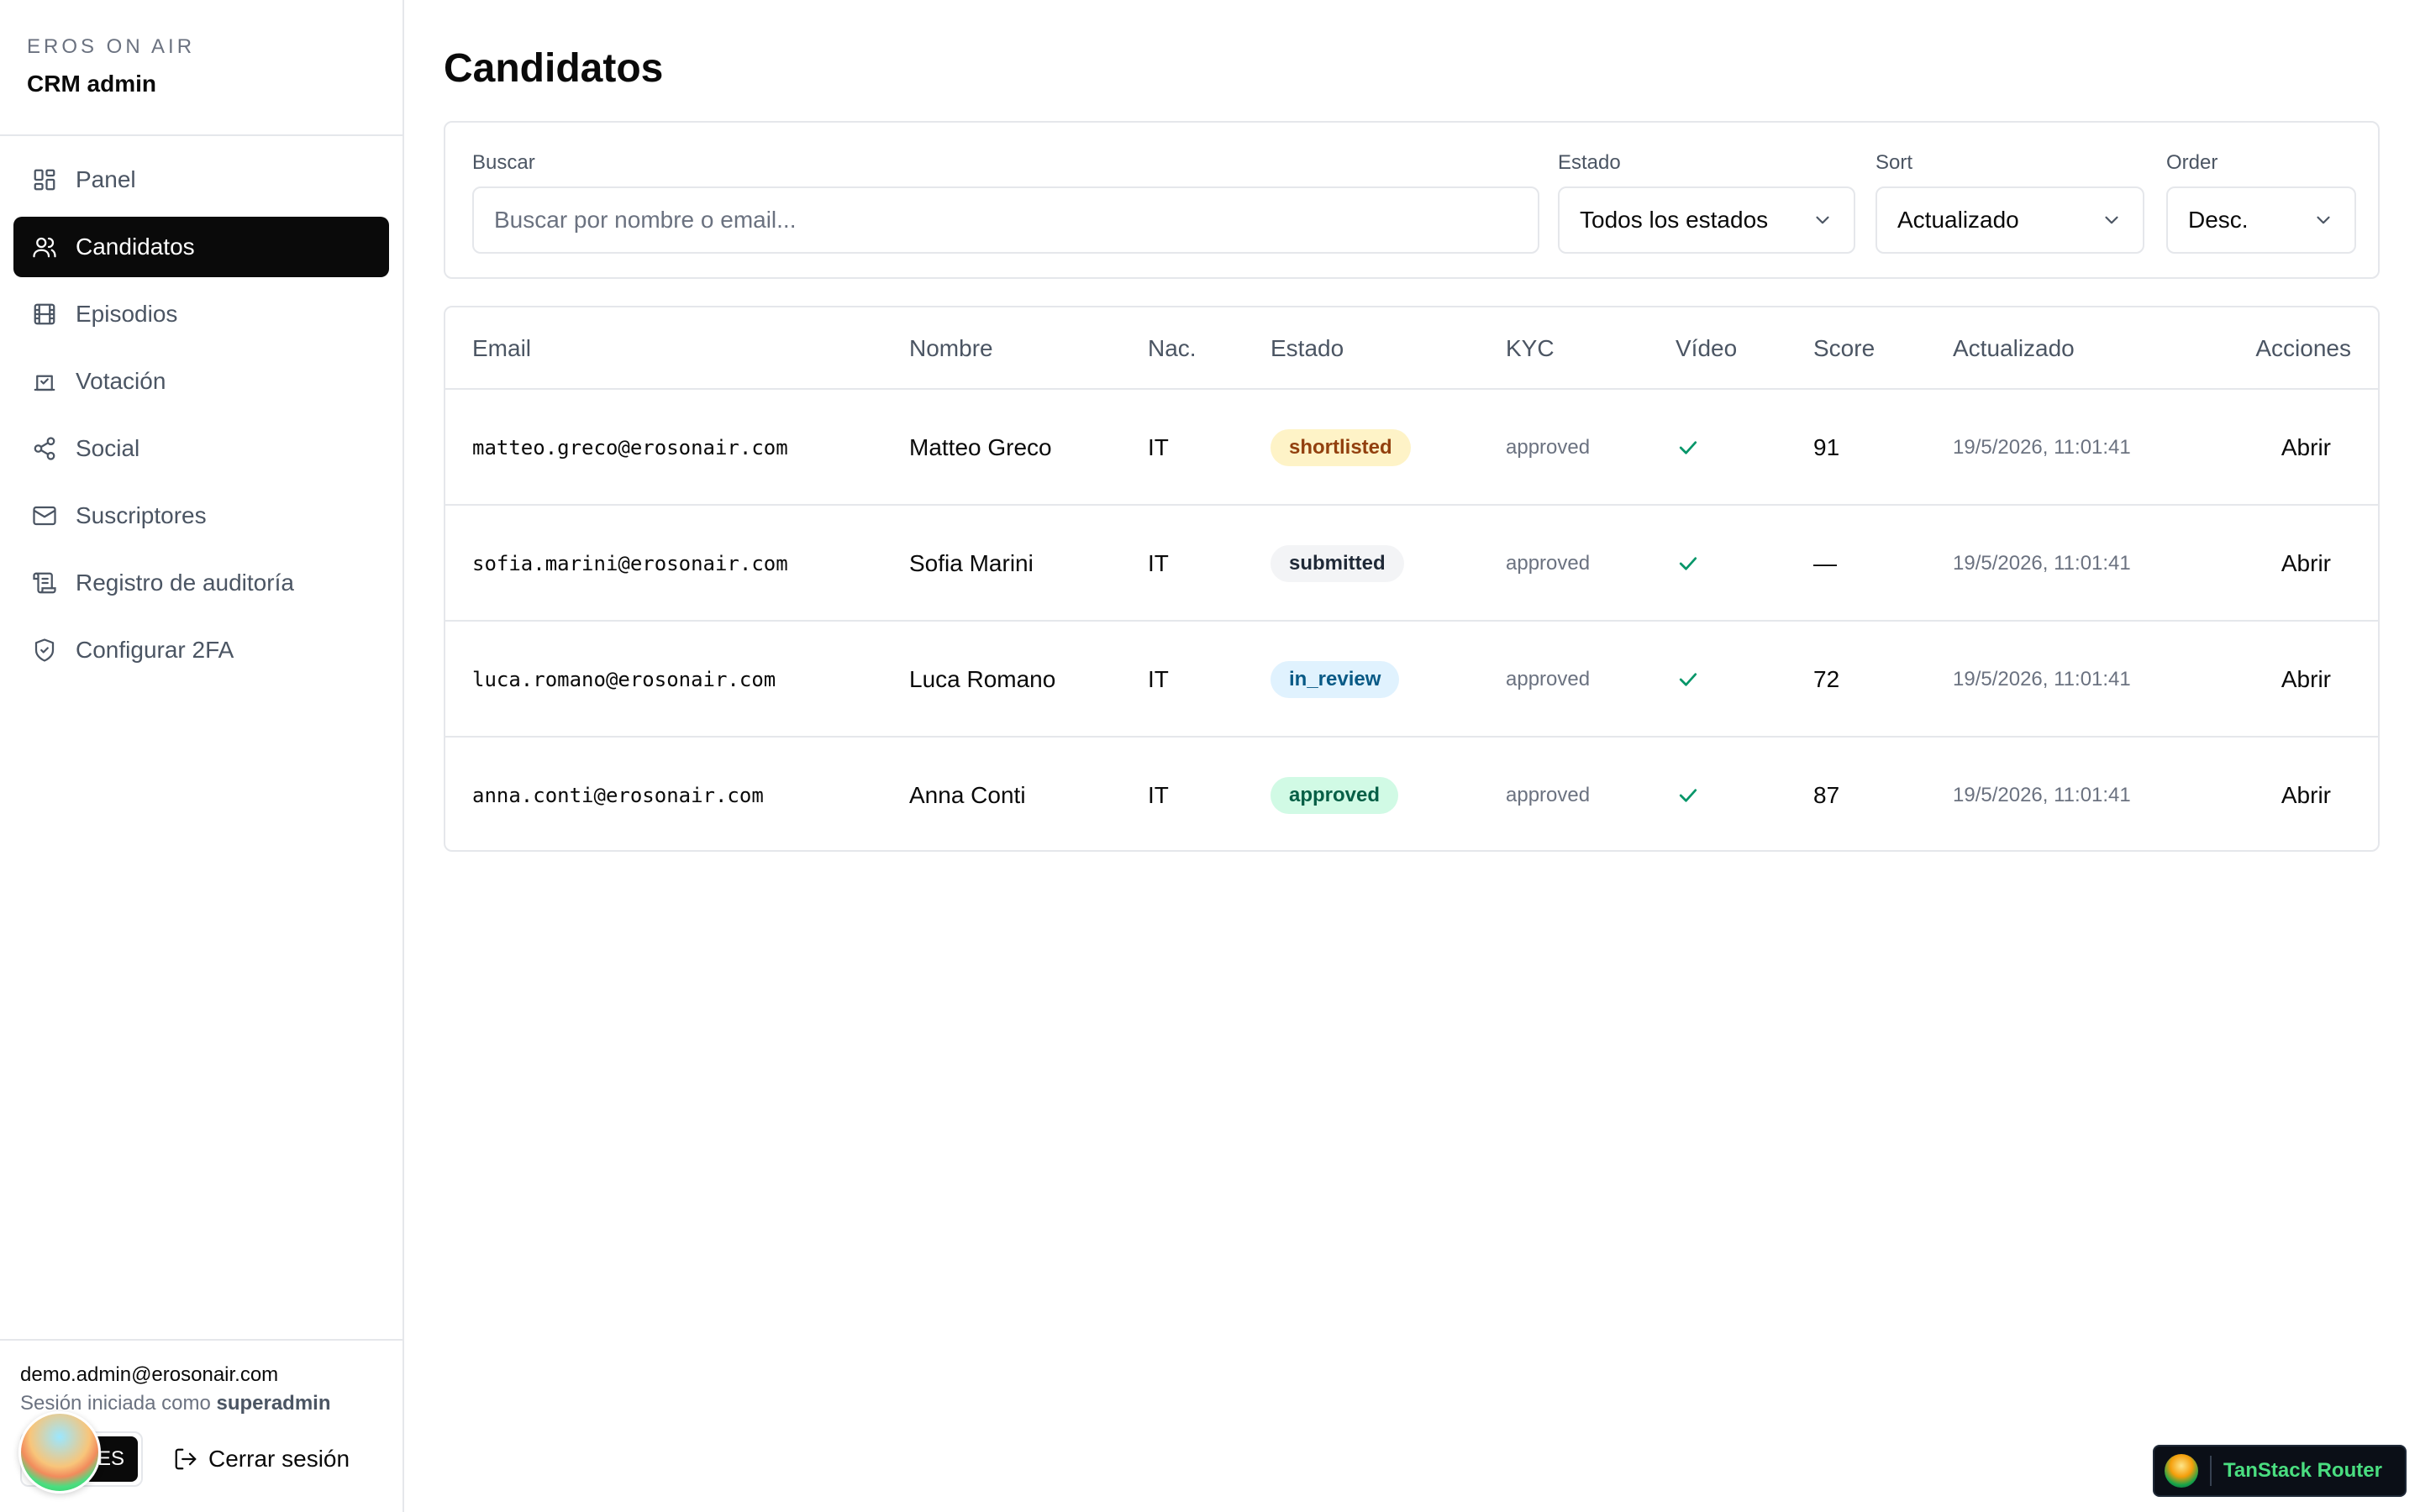 The width and height of the screenshot is (2420, 1512). What do you see at coordinates (149, 1374) in the screenshot?
I see `user-email: demo.admin@erosonair.com` at bounding box center [149, 1374].